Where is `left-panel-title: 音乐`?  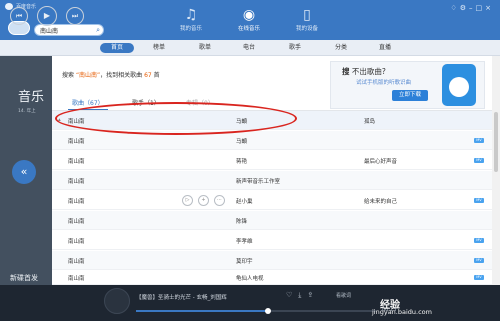 left-panel-title: 音乐 is located at coordinates (31, 97).